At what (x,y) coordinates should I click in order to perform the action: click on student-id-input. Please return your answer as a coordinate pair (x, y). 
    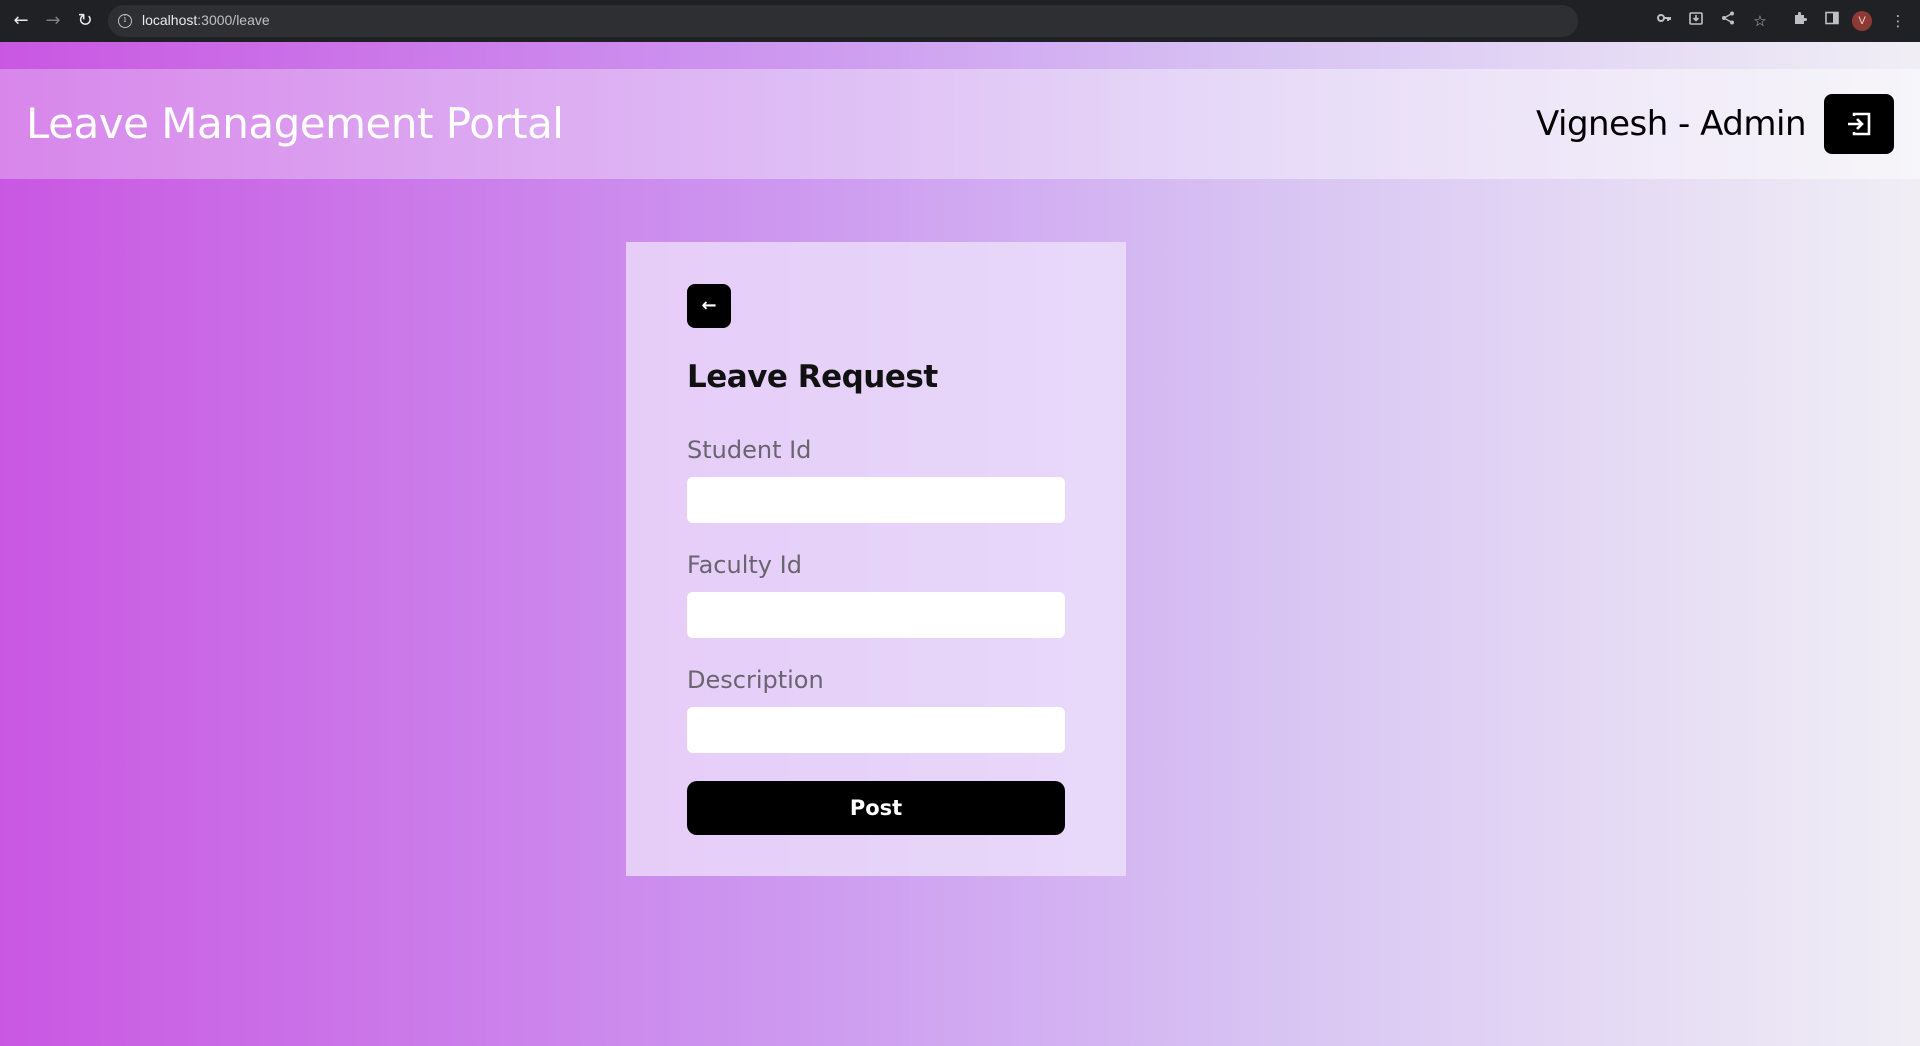
    Looking at the image, I should click on (876, 500).